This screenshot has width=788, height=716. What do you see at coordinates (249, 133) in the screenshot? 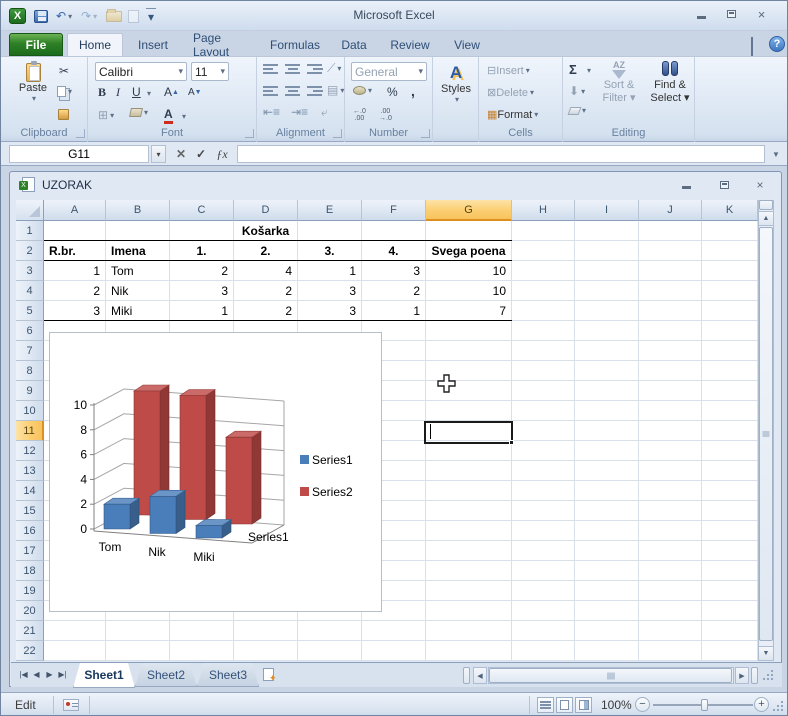
I see `font-dialog-launcher` at bounding box center [249, 133].